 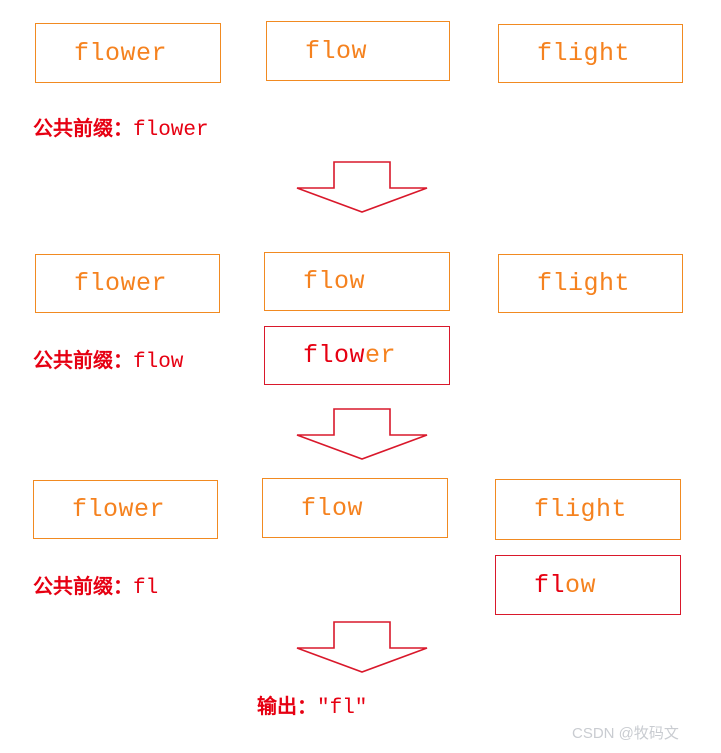 I want to click on row3-box-flow-rest: flow, so click(x=332, y=508).